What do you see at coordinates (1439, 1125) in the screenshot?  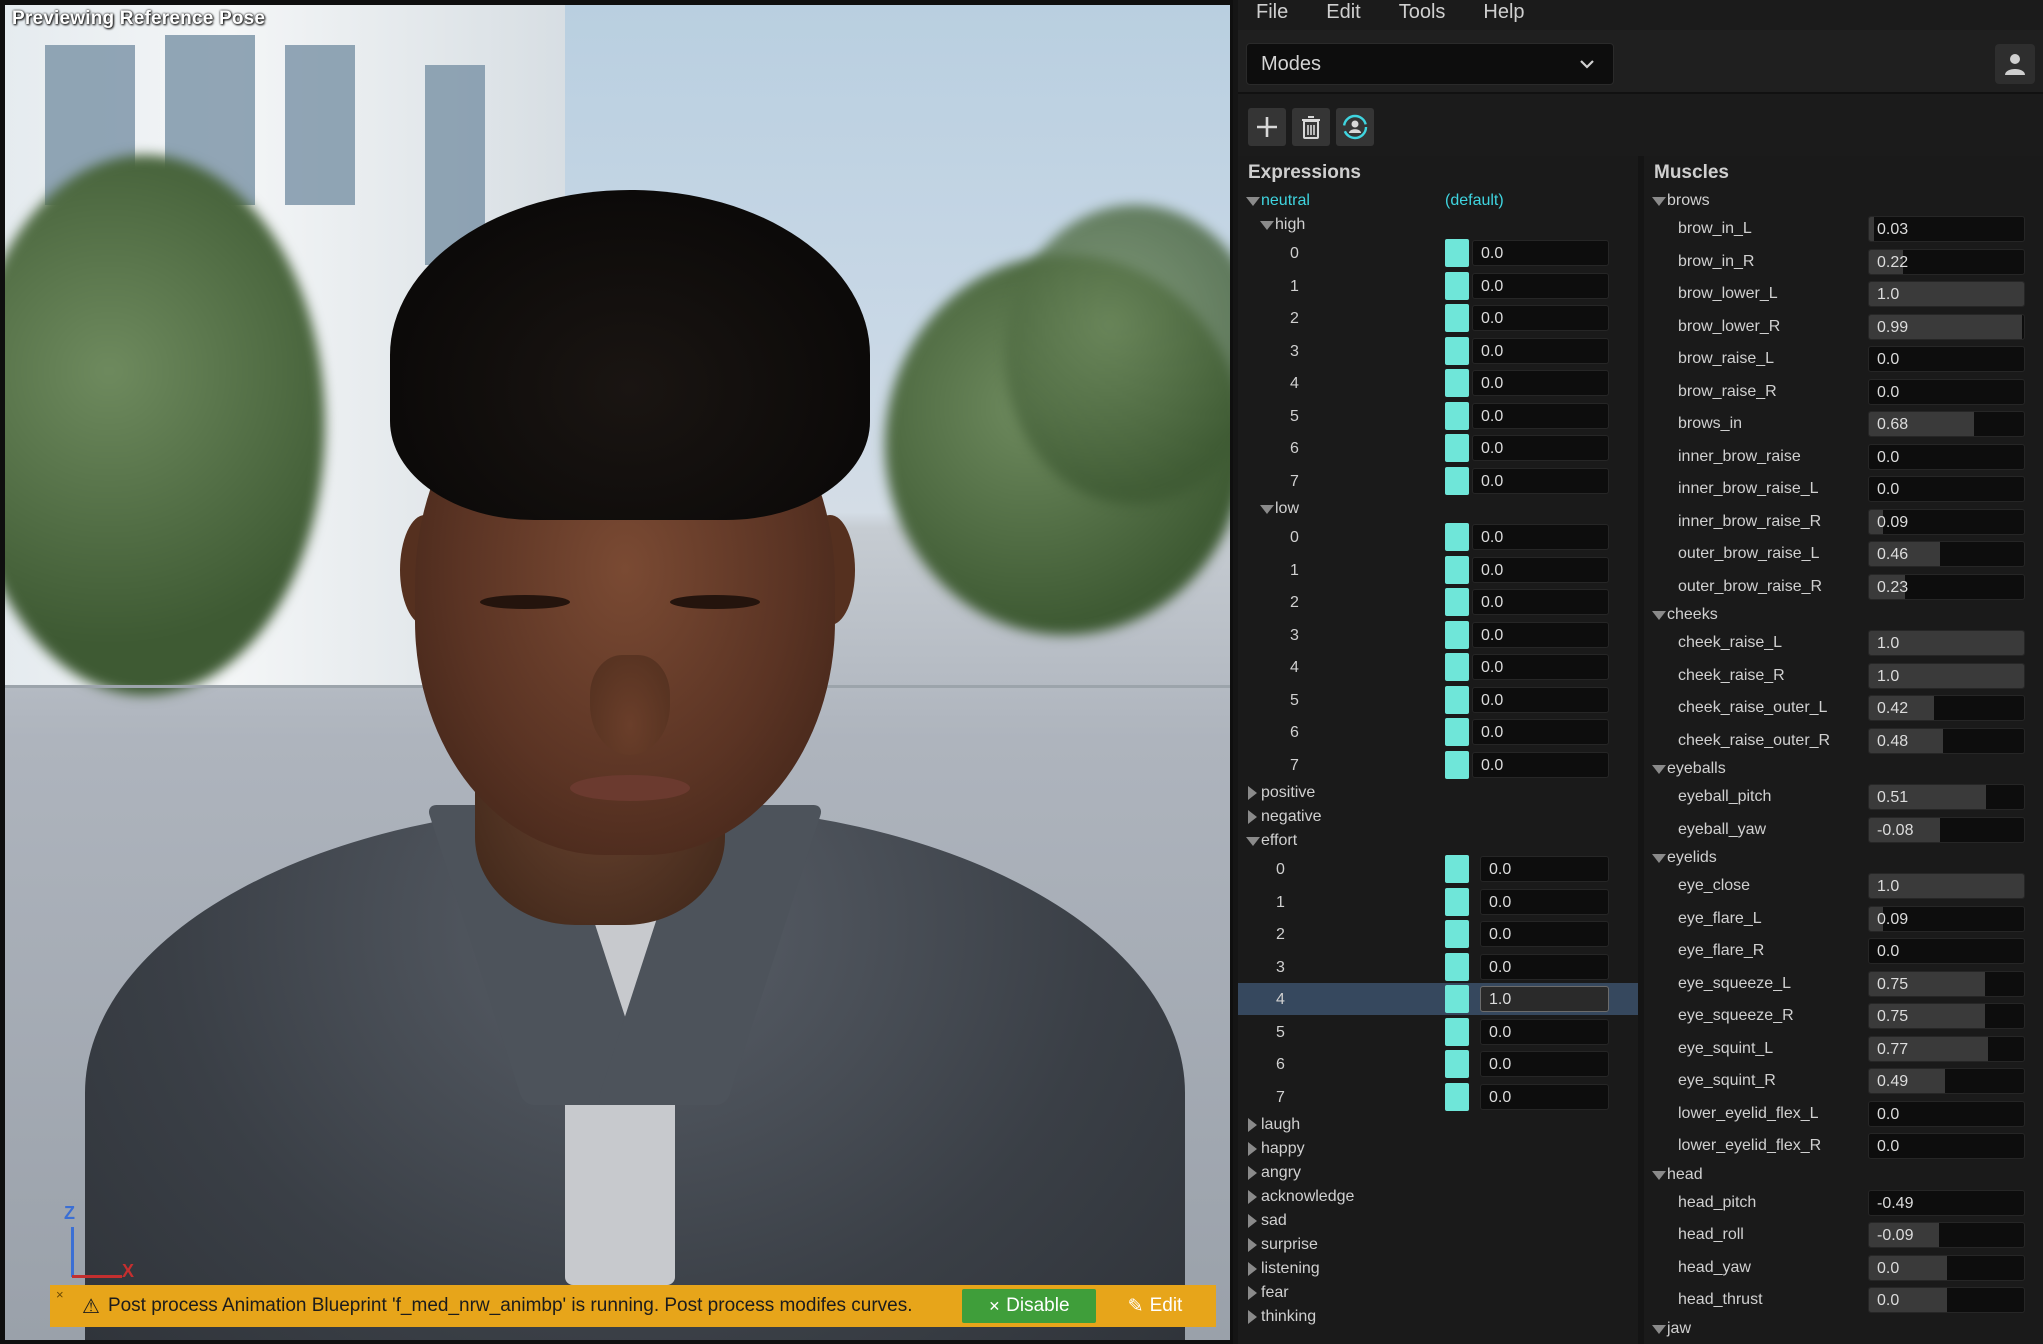 I see `expression-group-row: laugh` at bounding box center [1439, 1125].